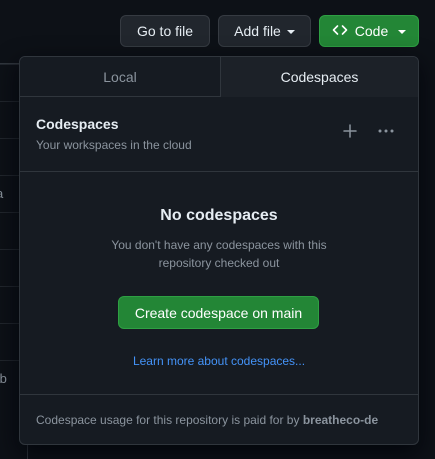  I want to click on tab-codespaces-label: Codespaces, so click(319, 77).